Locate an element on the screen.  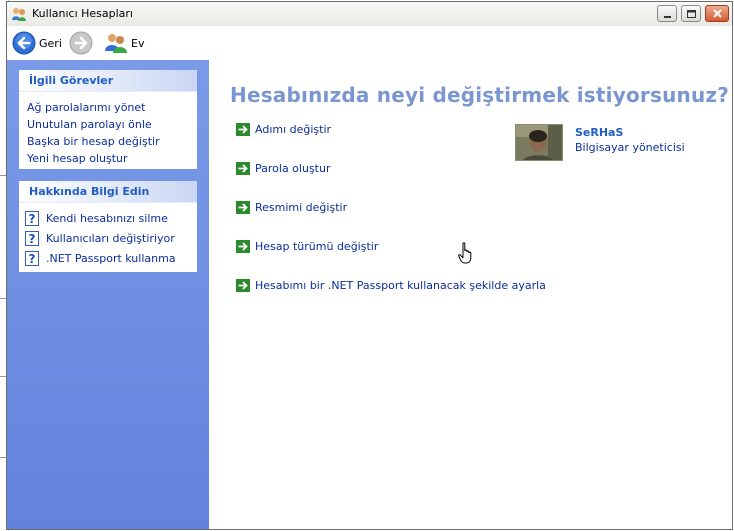
close-icon is located at coordinates (717, 13).